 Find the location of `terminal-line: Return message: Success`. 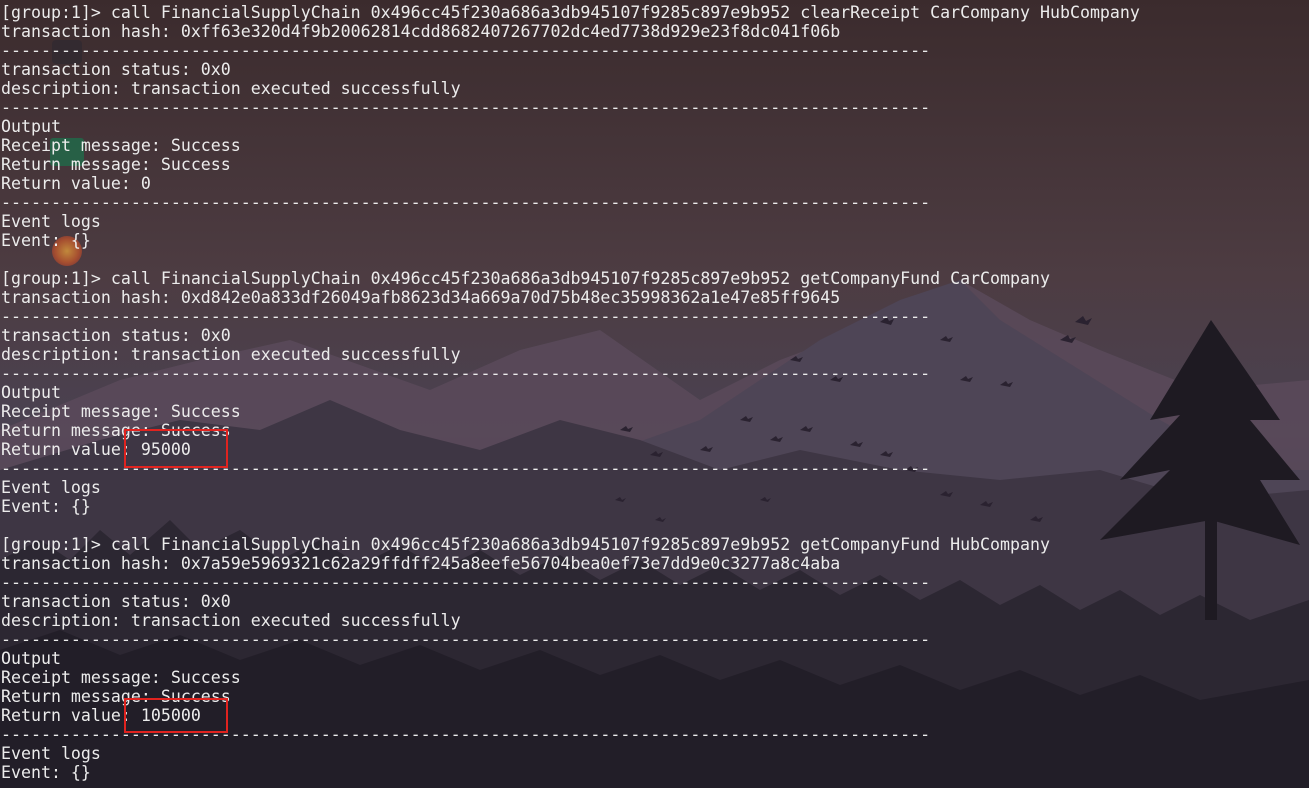

terminal-line: Return message: Success is located at coordinates (116, 164).